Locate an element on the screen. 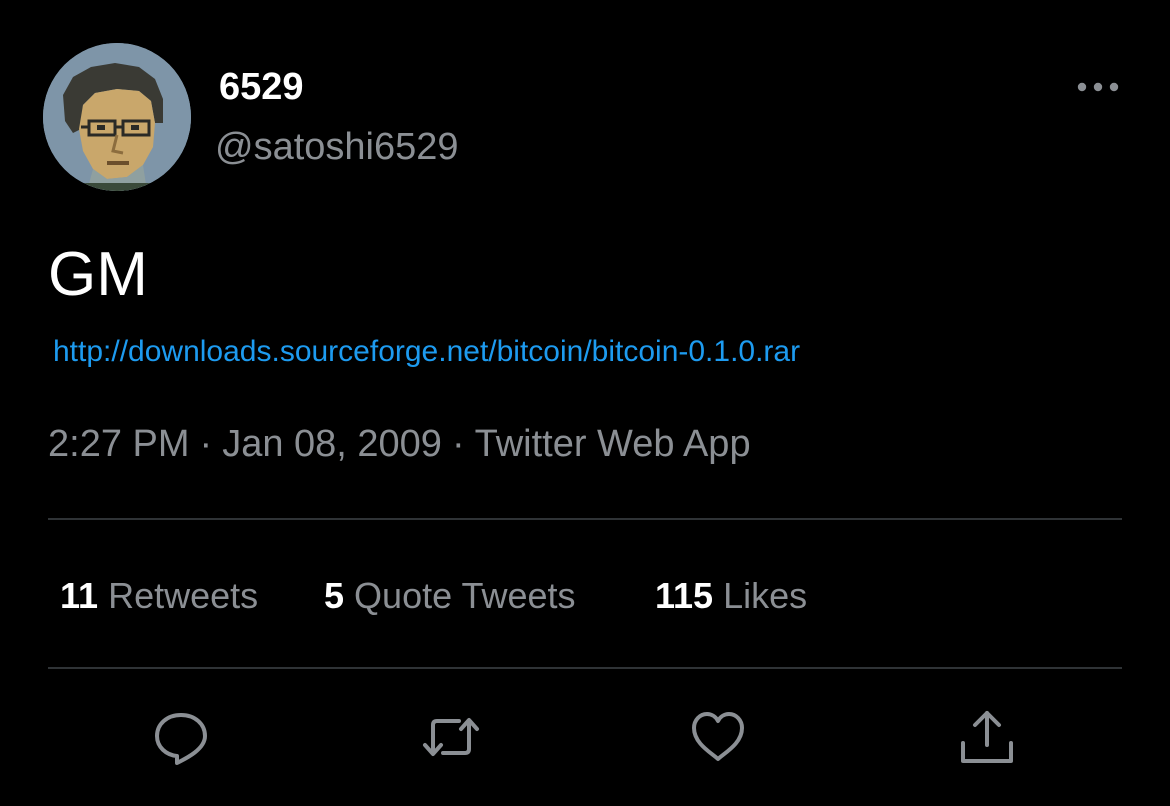  likes-label: Likes is located at coordinates (765, 595).